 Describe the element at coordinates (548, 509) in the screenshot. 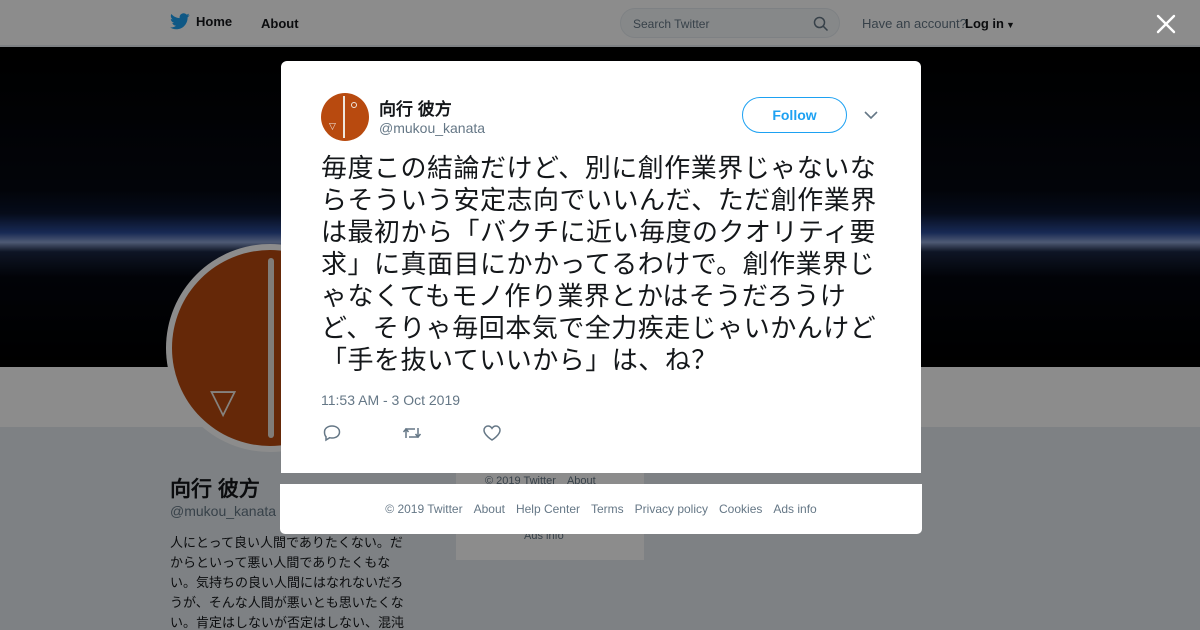

I see `footer-link-help-center: Help Center` at that location.